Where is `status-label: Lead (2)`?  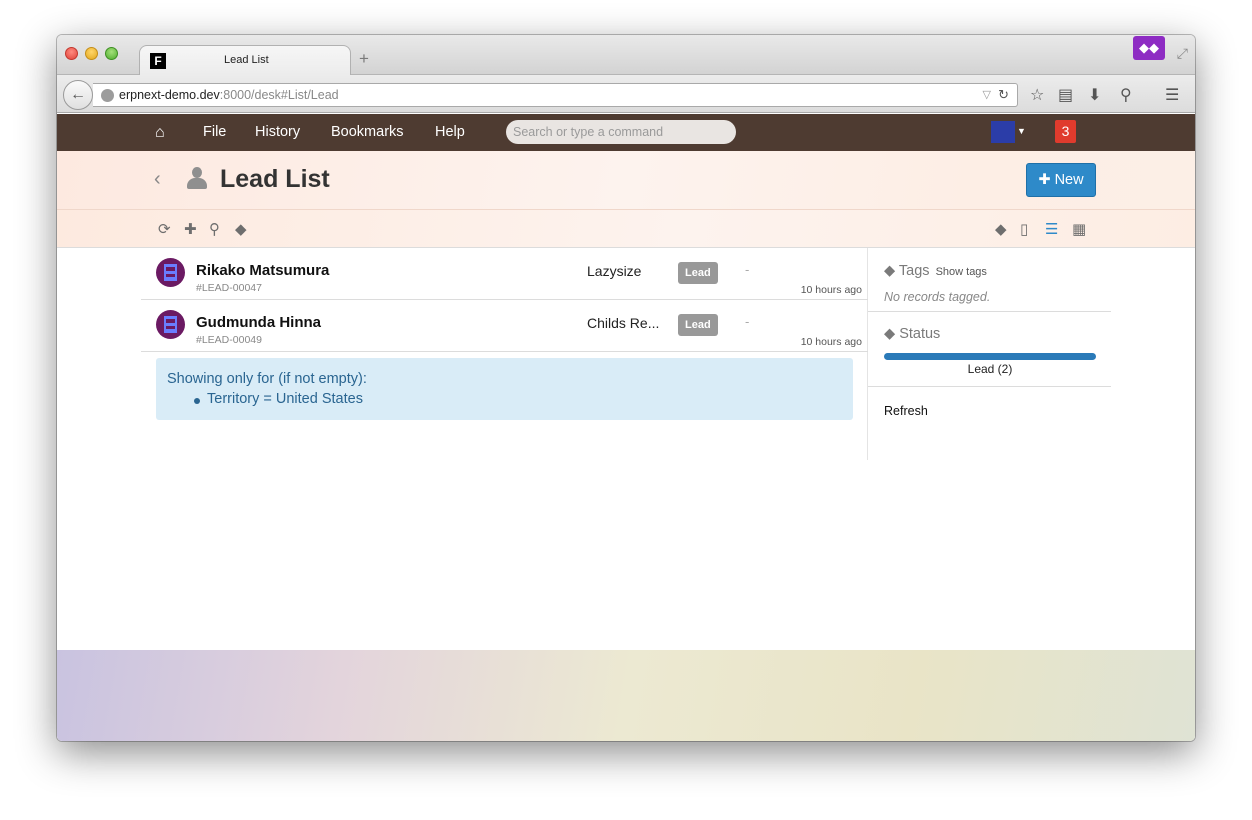
status-label: Lead (2) is located at coordinates (990, 369).